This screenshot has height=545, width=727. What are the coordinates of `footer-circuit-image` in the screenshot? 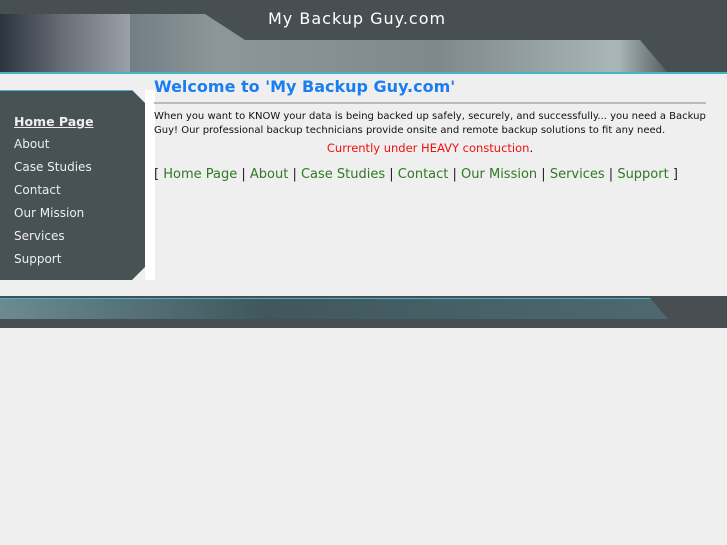 It's located at (334, 308).